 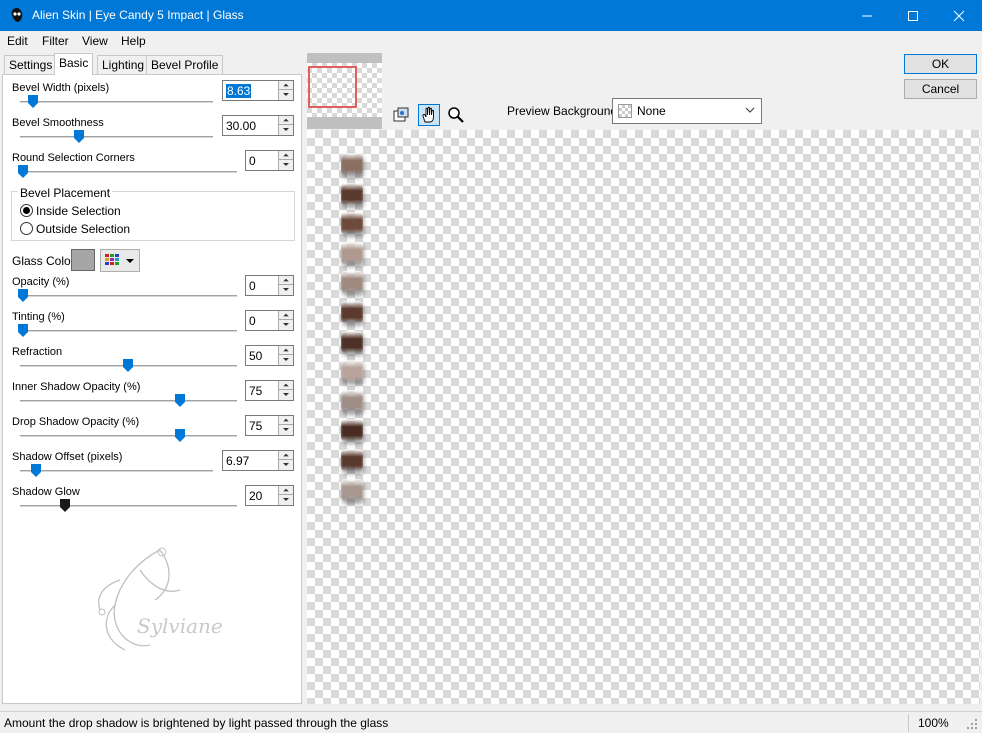 What do you see at coordinates (76, 422) in the screenshot?
I see `drop-shadow-label: Drop Shadow Opacity (%)` at bounding box center [76, 422].